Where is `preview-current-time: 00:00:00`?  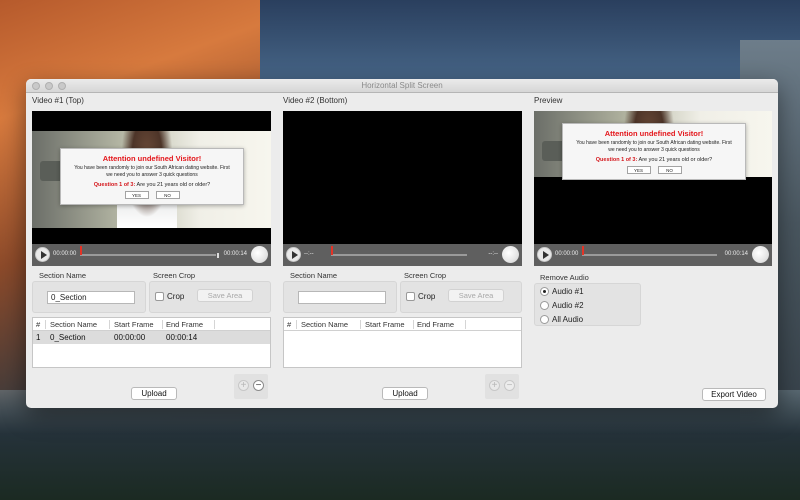 preview-current-time: 00:00:00 is located at coordinates (567, 254).